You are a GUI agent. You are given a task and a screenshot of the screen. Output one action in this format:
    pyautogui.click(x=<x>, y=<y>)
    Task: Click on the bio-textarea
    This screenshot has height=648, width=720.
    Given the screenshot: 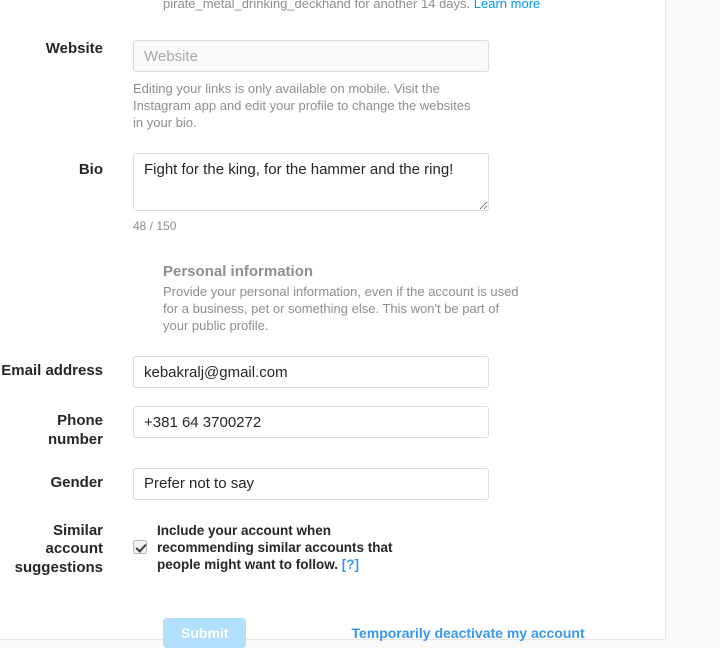 What is the action you would take?
    pyautogui.click(x=311, y=182)
    